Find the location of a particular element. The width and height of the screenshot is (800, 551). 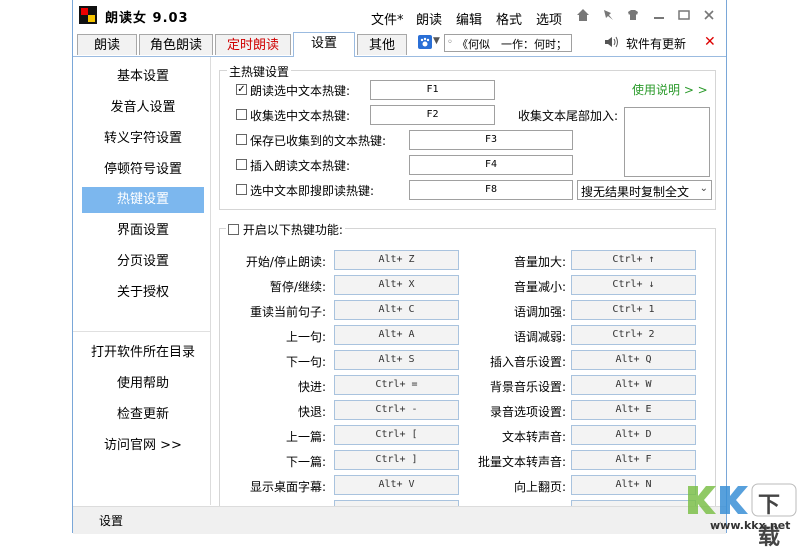

left-label-0: 开始/停止朗读: is located at coordinates (285, 262).